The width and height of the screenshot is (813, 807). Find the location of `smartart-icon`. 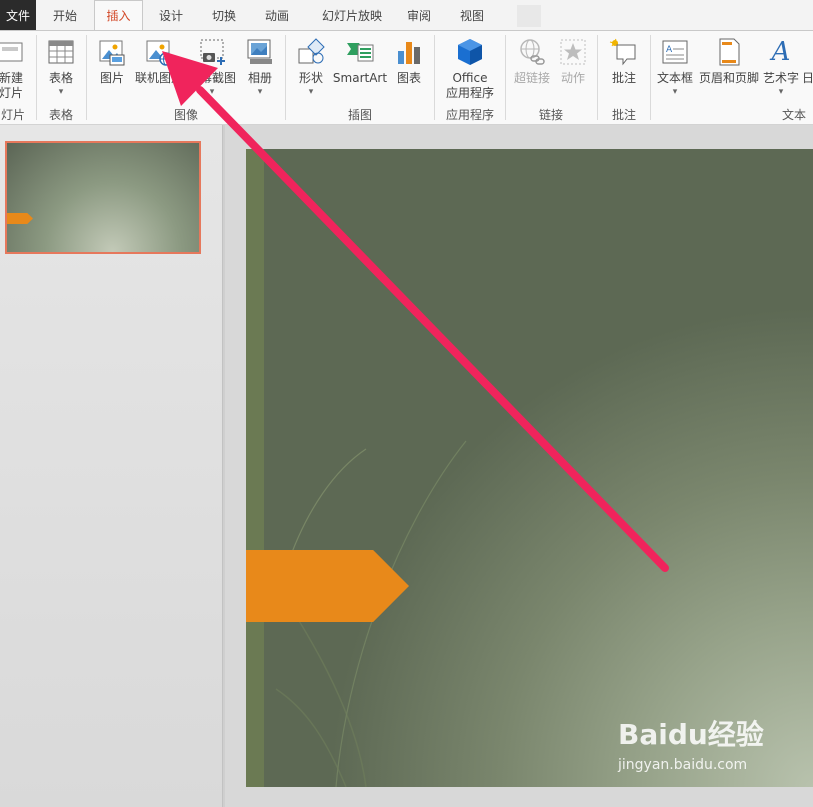

smartart-icon is located at coordinates (360, 52).